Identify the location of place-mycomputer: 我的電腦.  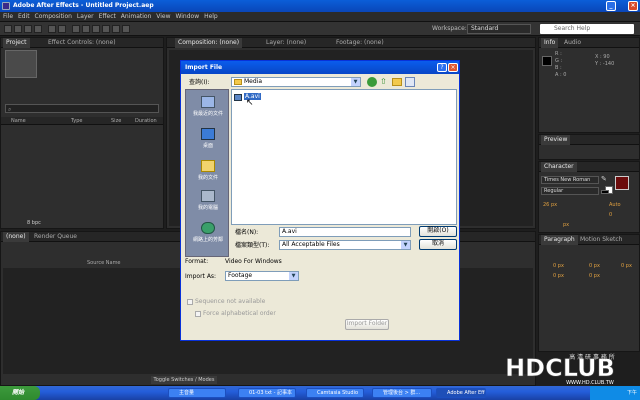
(208, 200).